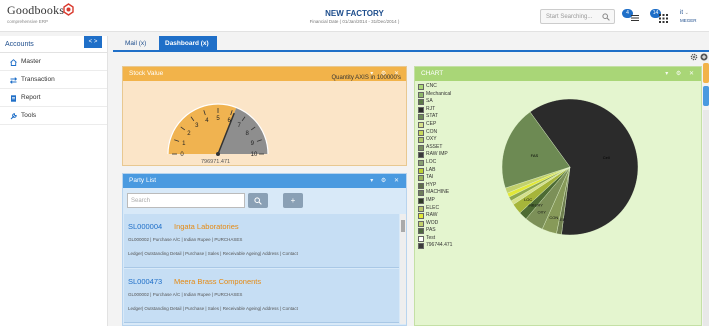 This screenshot has width=709, height=326. I want to click on legend-entry: LOC, so click(435, 163).